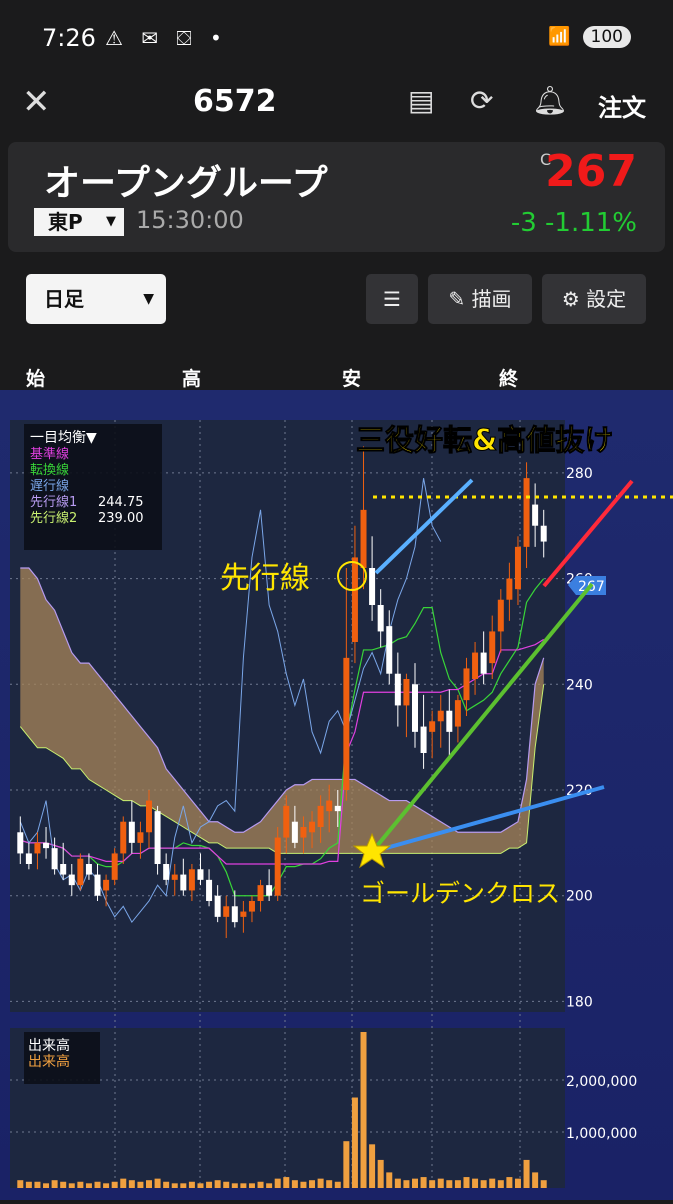 Image resolution: width=673 pixels, height=1204 pixels. I want to click on stock-code: 6572, so click(235, 101).